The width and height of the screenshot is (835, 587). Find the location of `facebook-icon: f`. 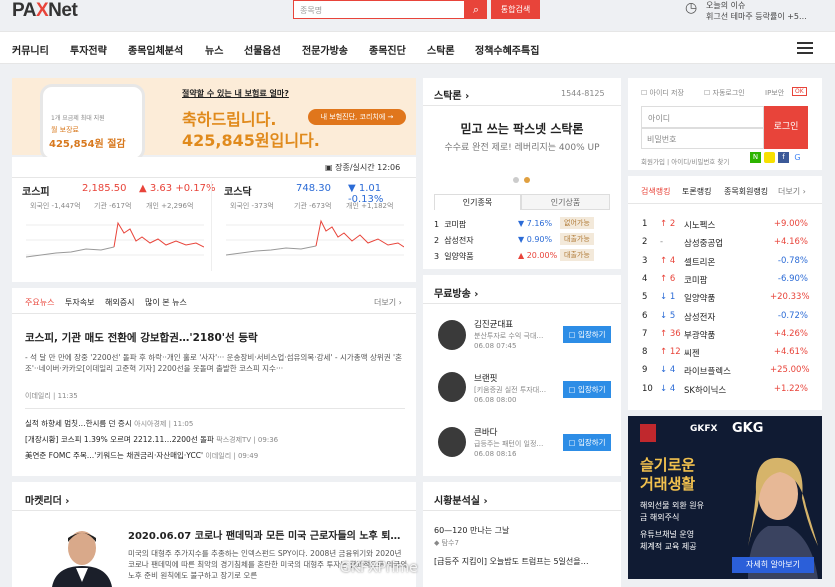

facebook-icon: f is located at coordinates (783, 157).